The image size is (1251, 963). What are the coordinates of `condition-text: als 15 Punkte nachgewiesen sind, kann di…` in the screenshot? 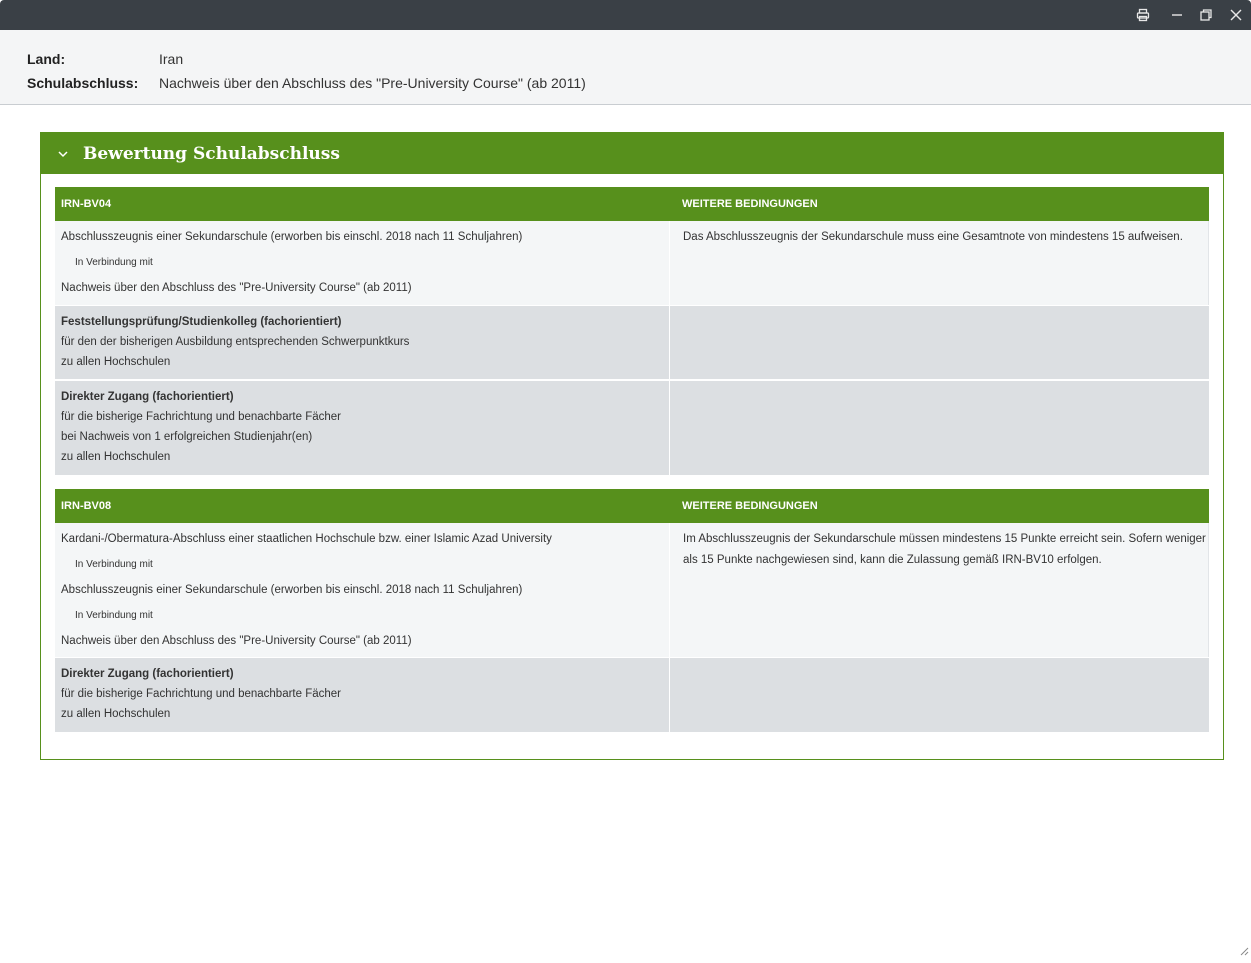 It's located at (892, 560).